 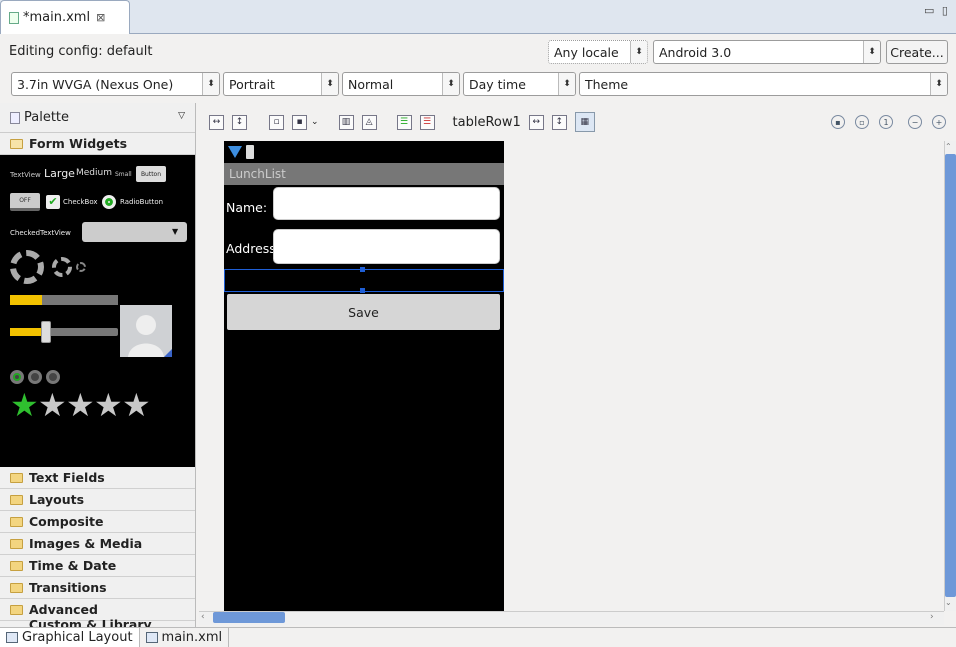 What do you see at coordinates (16, 143) in the screenshot?
I see `folder-open-icon` at bounding box center [16, 143].